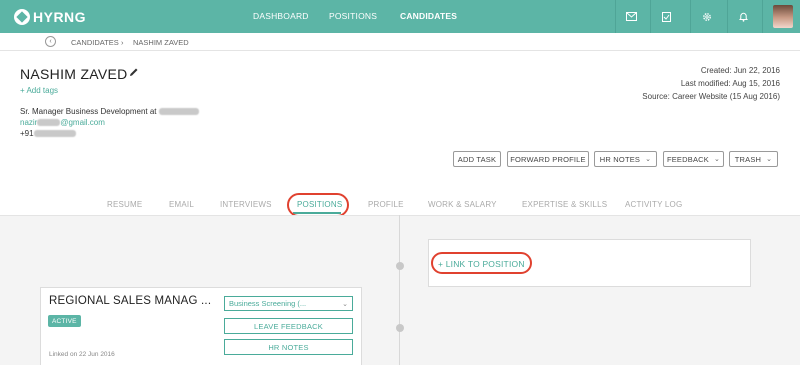 Image resolution: width=800 pixels, height=365 pixels. Describe the element at coordinates (625, 159) in the screenshot. I see `hr-notes-dropdown: HR NOTES ⌄` at that location.